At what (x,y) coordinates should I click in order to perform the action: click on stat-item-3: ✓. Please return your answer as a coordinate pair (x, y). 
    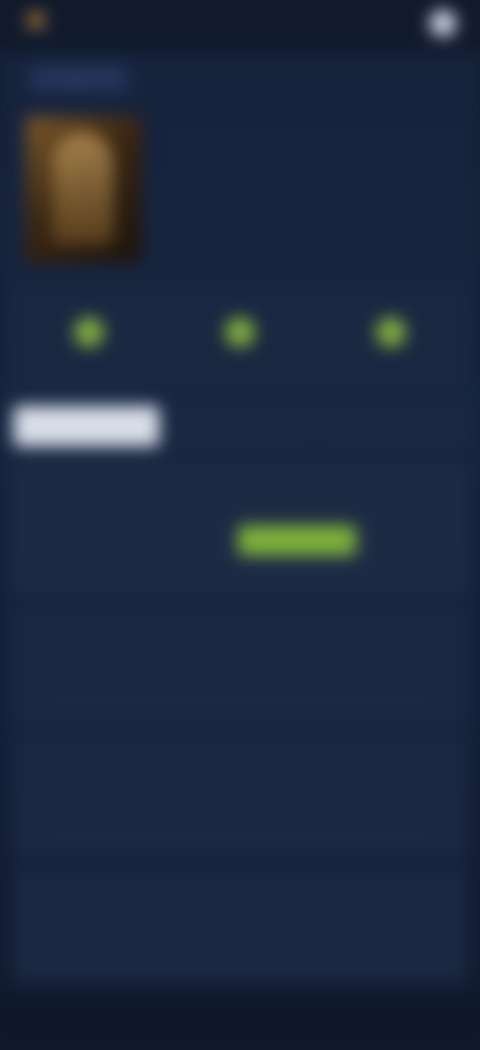
    Looking at the image, I should click on (391, 338).